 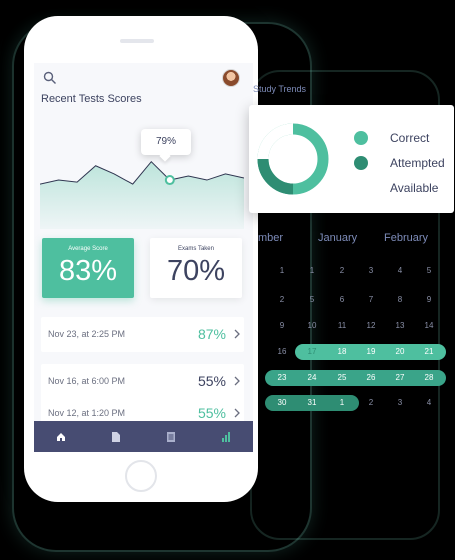 I want to click on tab-stats, so click(x=225, y=436).